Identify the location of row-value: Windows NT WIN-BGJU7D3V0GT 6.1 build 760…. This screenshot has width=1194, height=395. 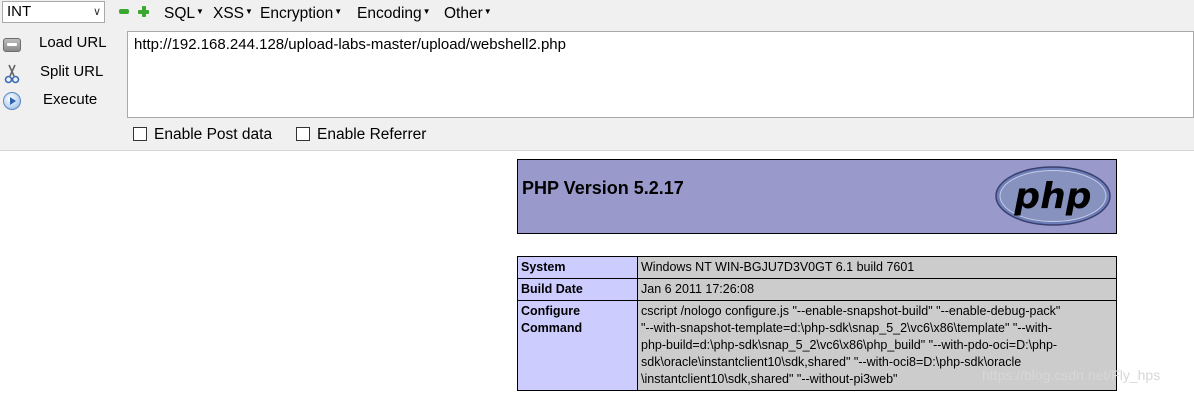
(877, 267).